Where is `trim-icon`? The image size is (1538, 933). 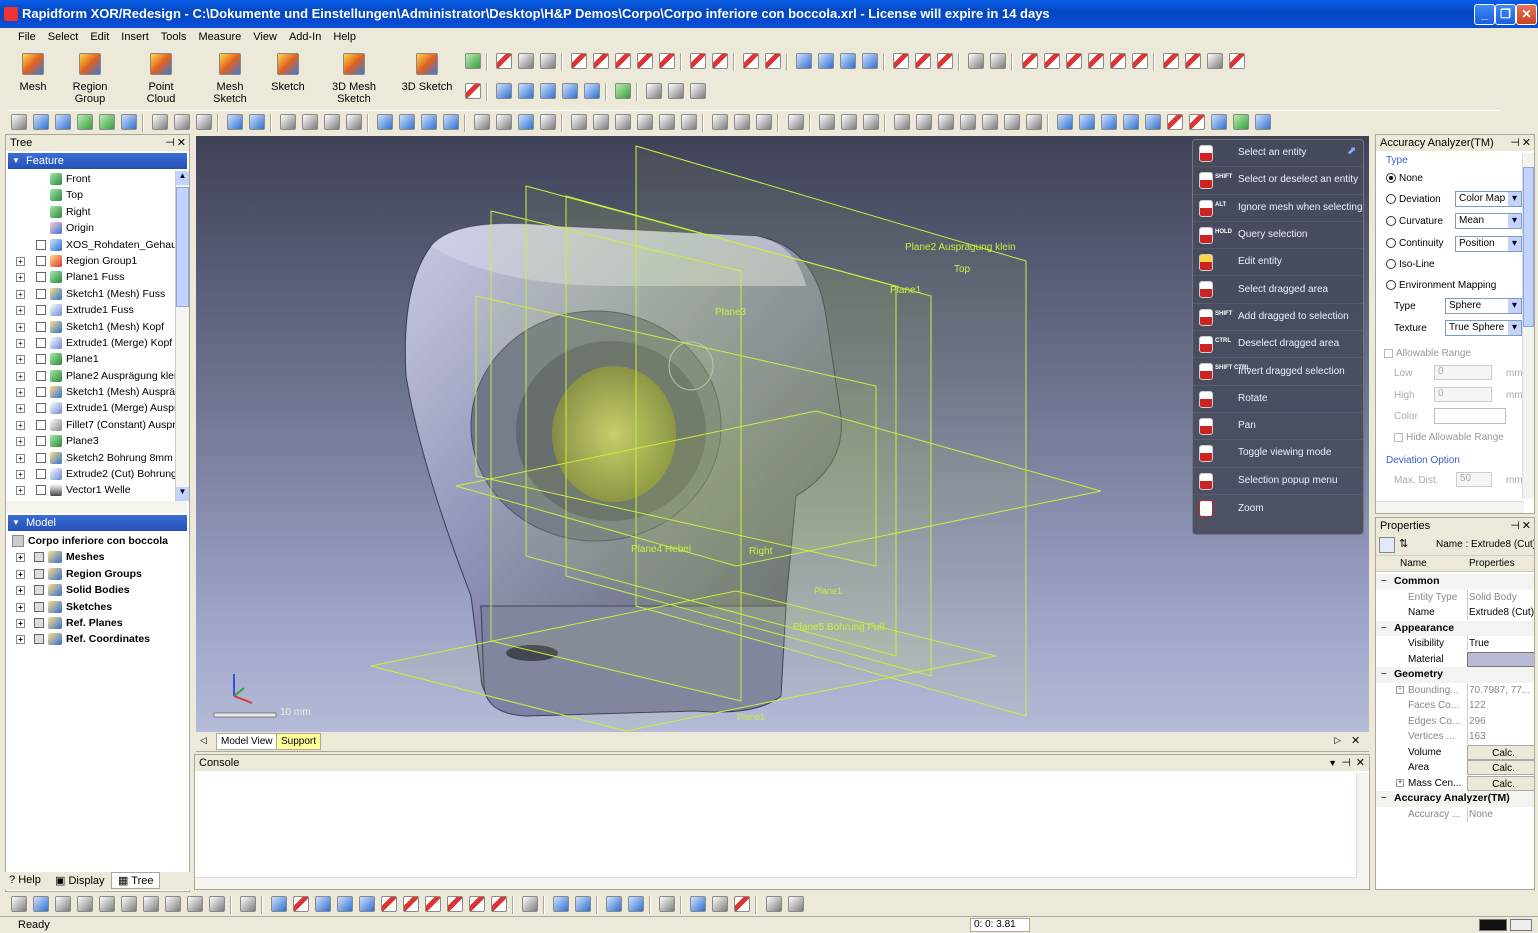 trim-icon is located at coordinates (848, 61).